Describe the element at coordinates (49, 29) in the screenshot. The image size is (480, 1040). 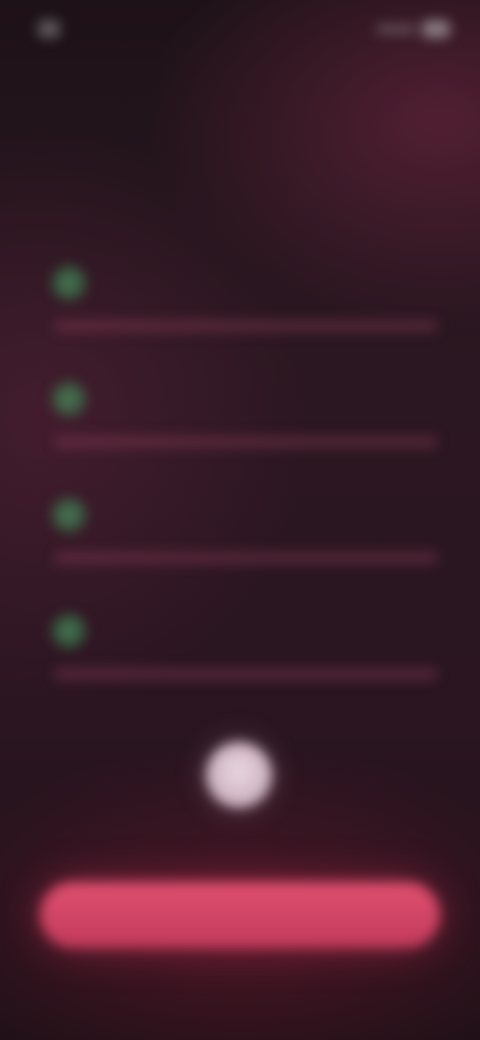
I see `status-indicator-icon` at that location.